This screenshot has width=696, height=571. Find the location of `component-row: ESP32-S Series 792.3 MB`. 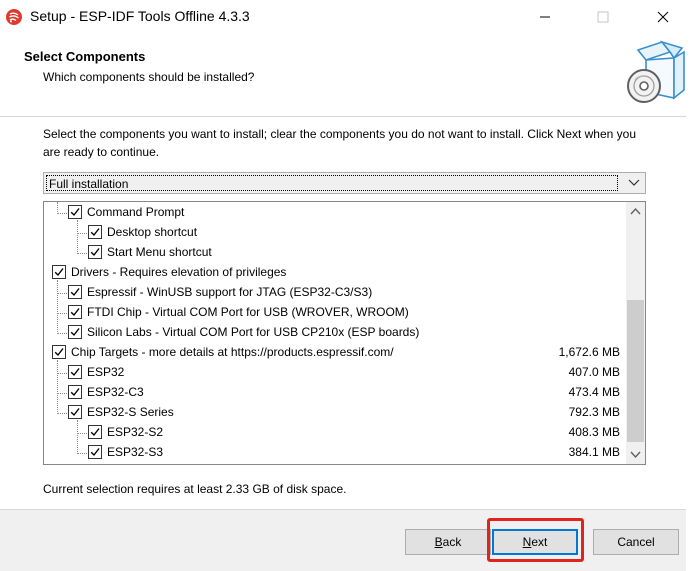

component-row: ESP32-S Series 792.3 MB is located at coordinates (334, 412).